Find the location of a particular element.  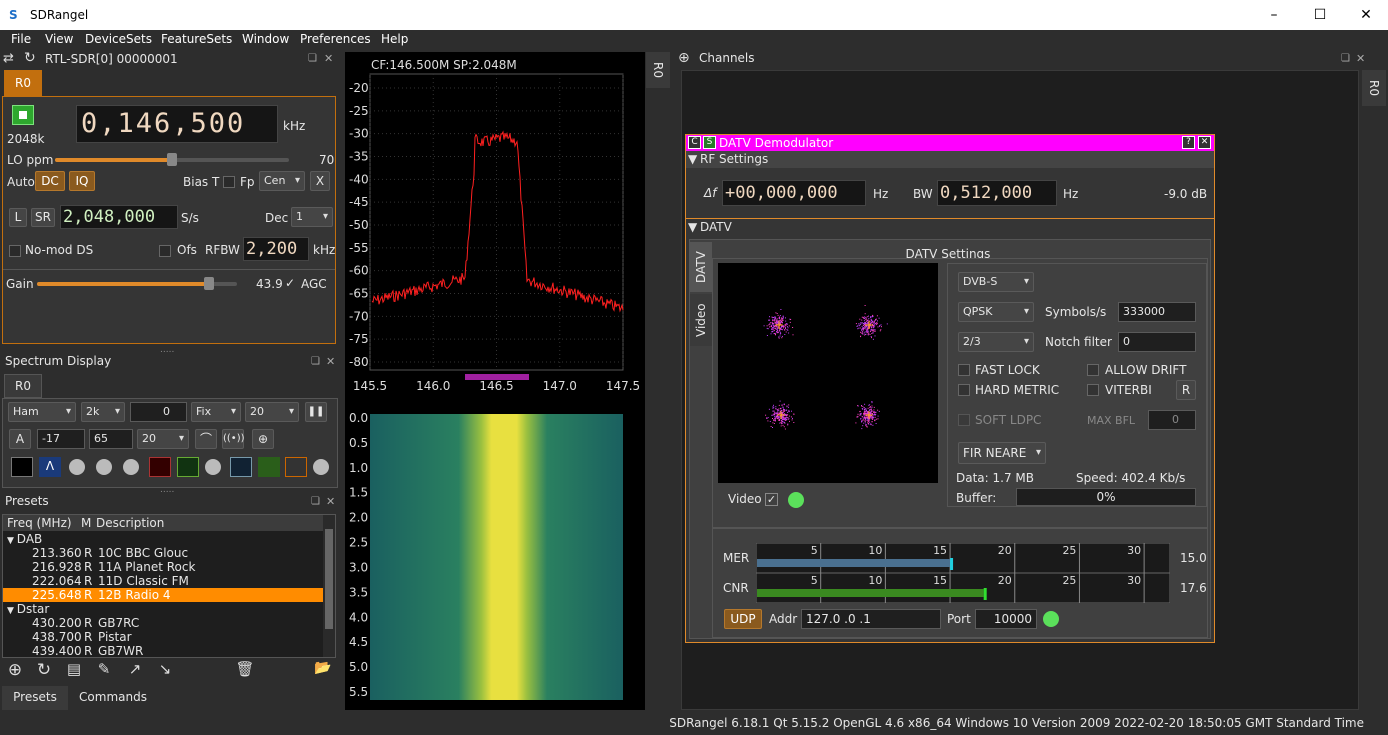

standard-select: DVB-S is located at coordinates (996, 282).